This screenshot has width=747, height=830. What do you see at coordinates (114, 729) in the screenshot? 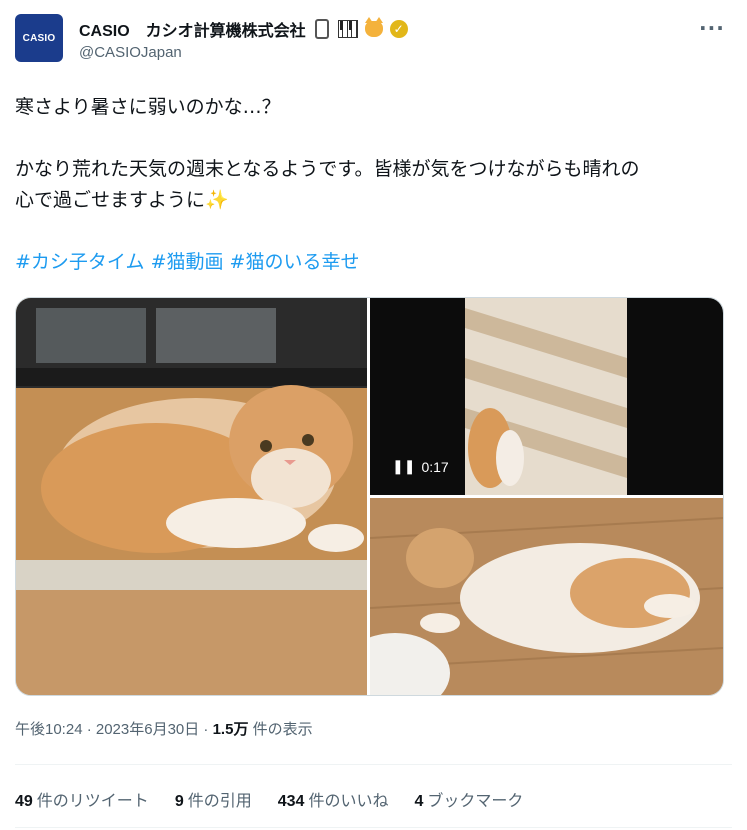
I see `timestamp: 午後10:24 · 2023年6月30日 ·` at bounding box center [114, 729].